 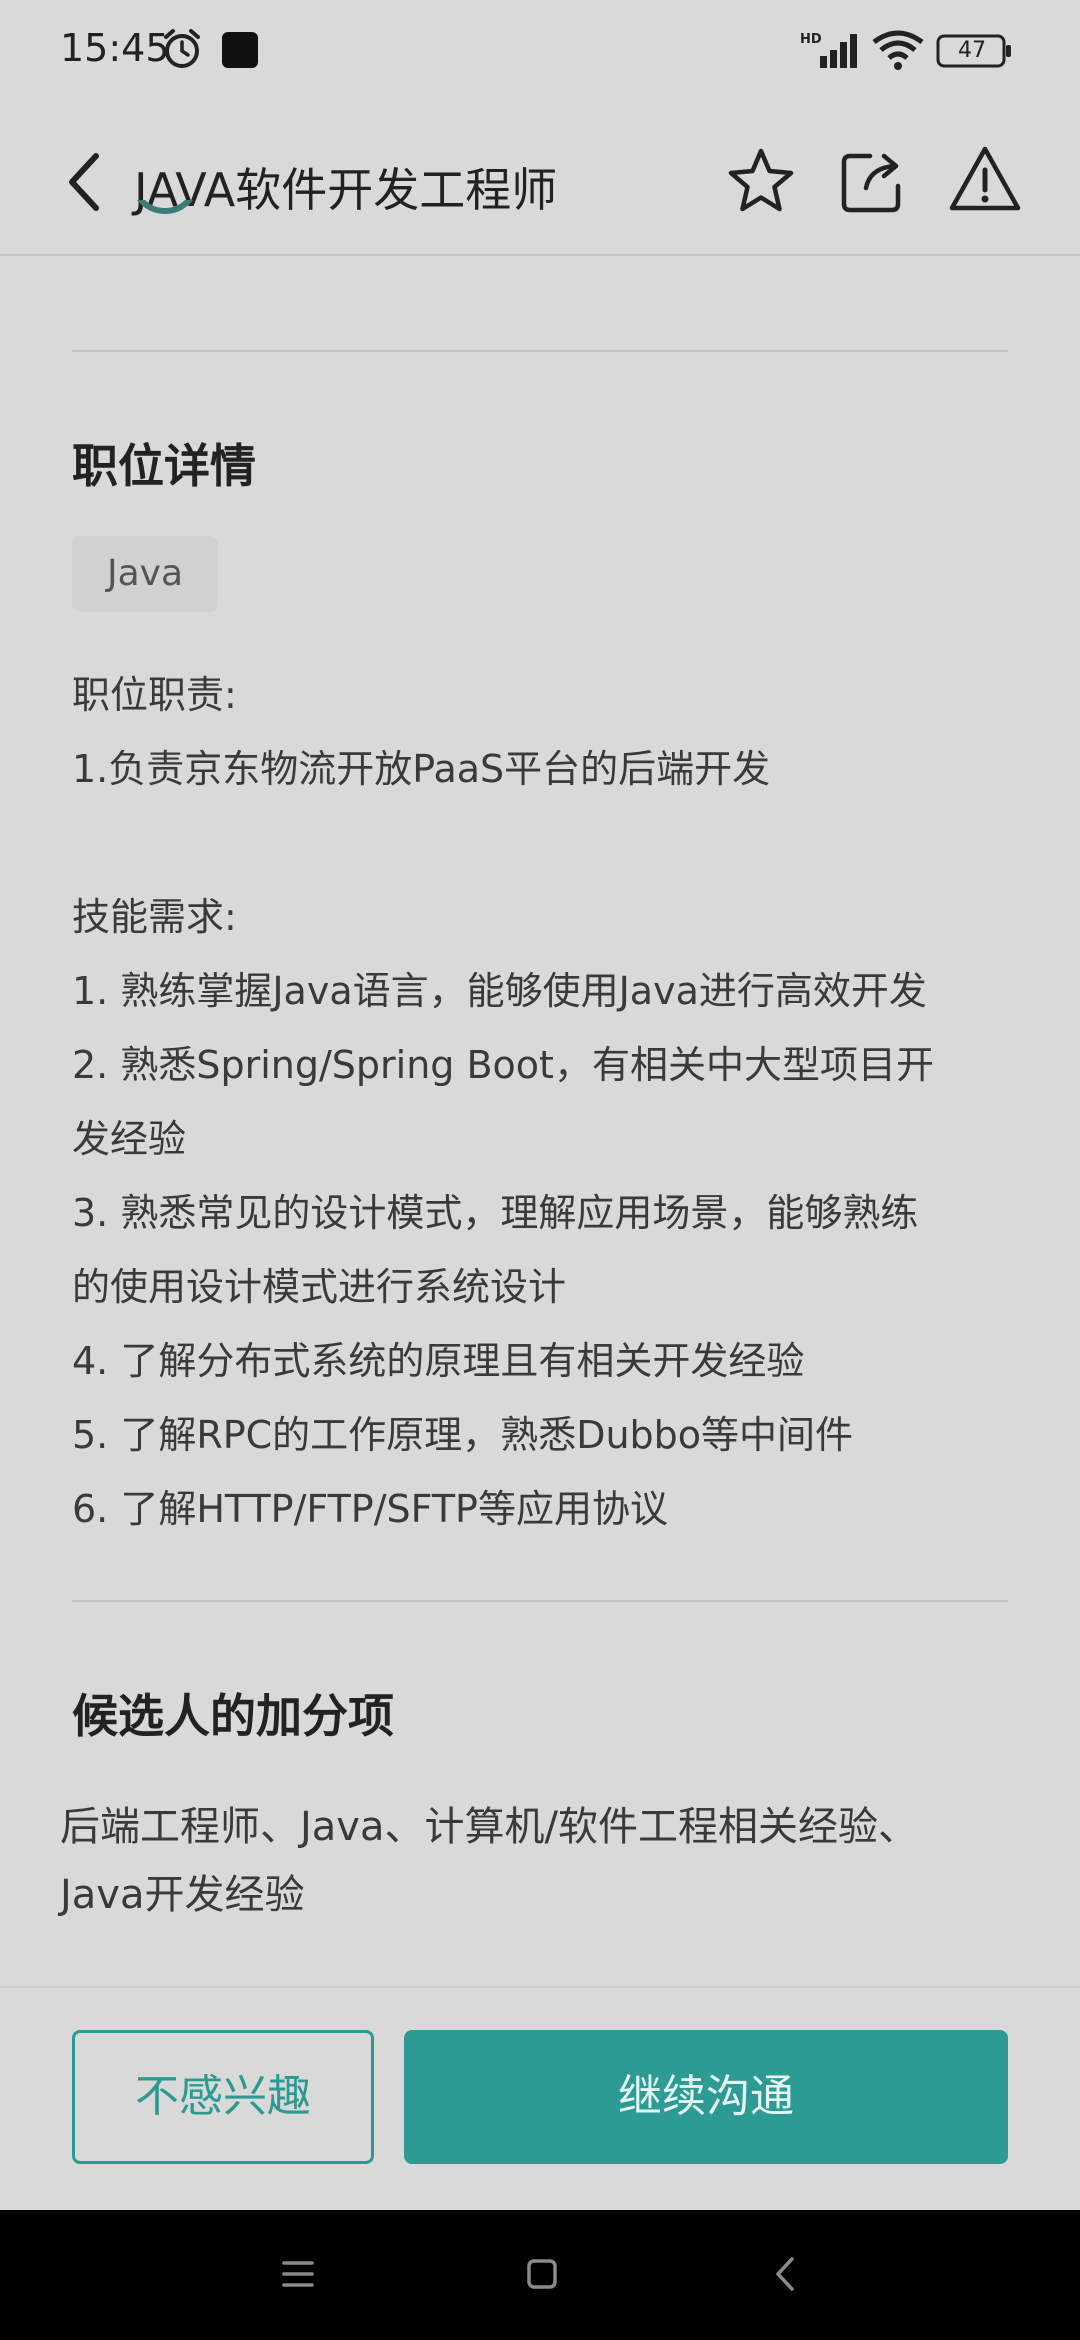 What do you see at coordinates (438, 1361) in the screenshot?
I see `description-line: 4. 了解分布式系统的原理且有相关开发经验` at bounding box center [438, 1361].